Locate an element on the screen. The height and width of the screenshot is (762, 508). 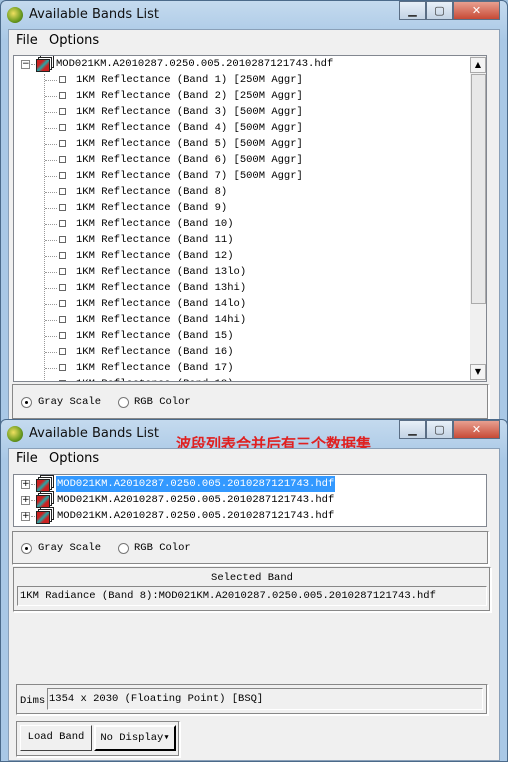
selected-band-label: Selected Band is located at coordinates (252, 578).